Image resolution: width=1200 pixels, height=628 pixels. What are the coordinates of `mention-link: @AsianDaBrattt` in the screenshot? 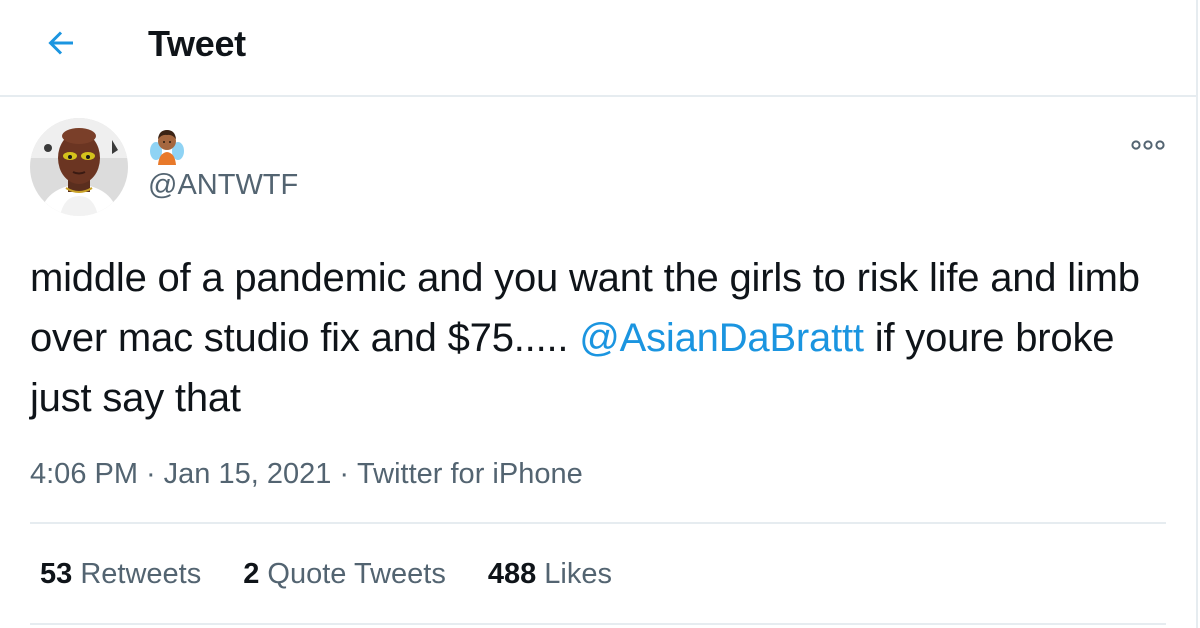 It's located at (721, 338).